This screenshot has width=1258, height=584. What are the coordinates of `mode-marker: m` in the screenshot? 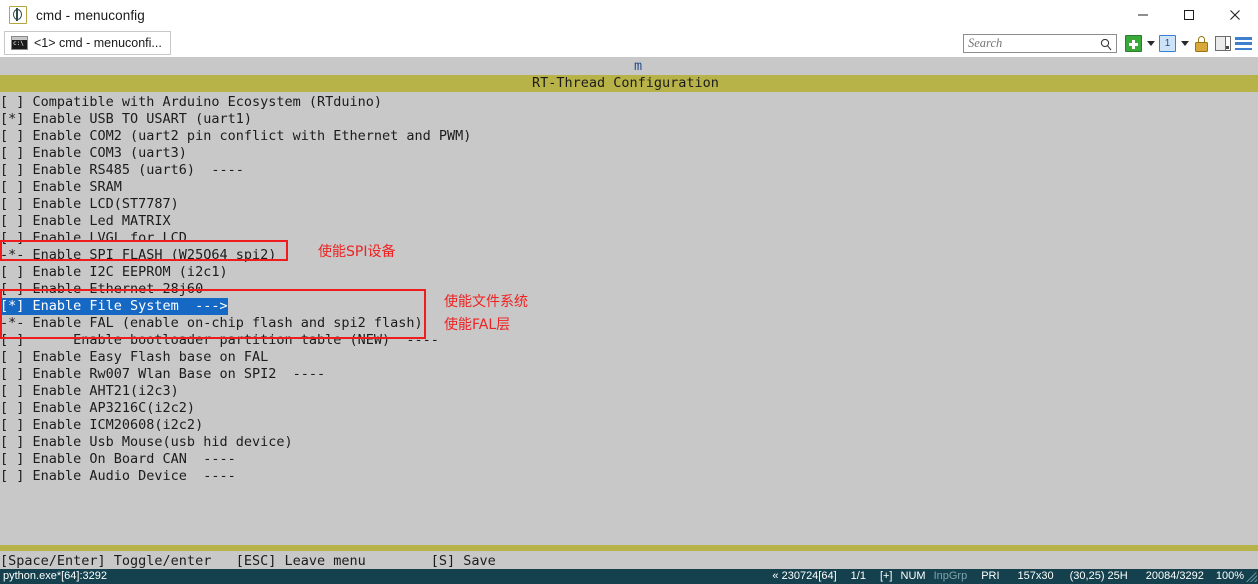 It's located at (638, 66).